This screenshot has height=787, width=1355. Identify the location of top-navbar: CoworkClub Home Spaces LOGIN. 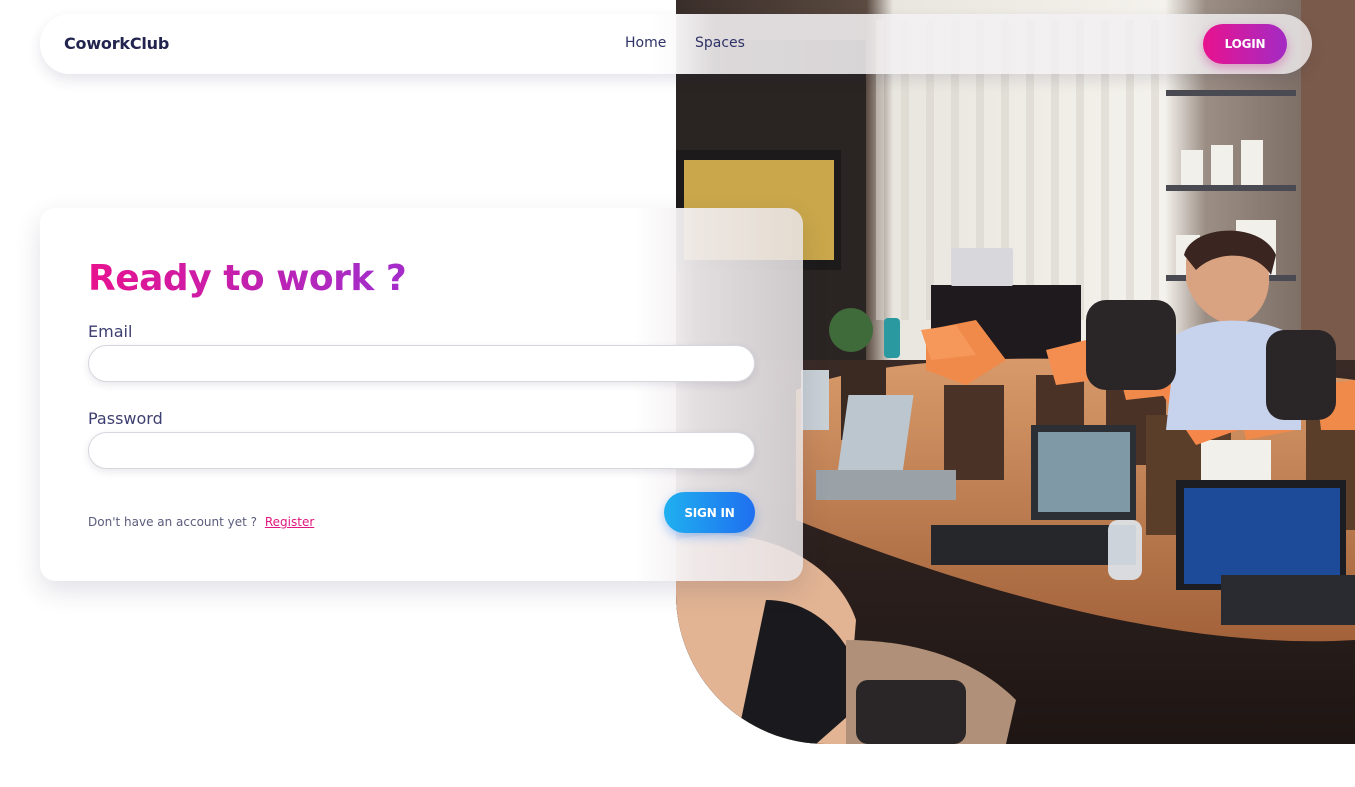
(676, 44).